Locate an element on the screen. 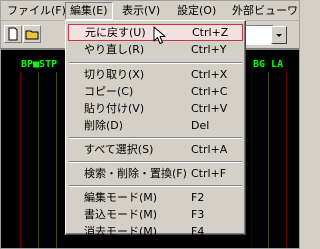 The width and height of the screenshot is (320, 249). open-file-button is located at coordinates (32, 34).